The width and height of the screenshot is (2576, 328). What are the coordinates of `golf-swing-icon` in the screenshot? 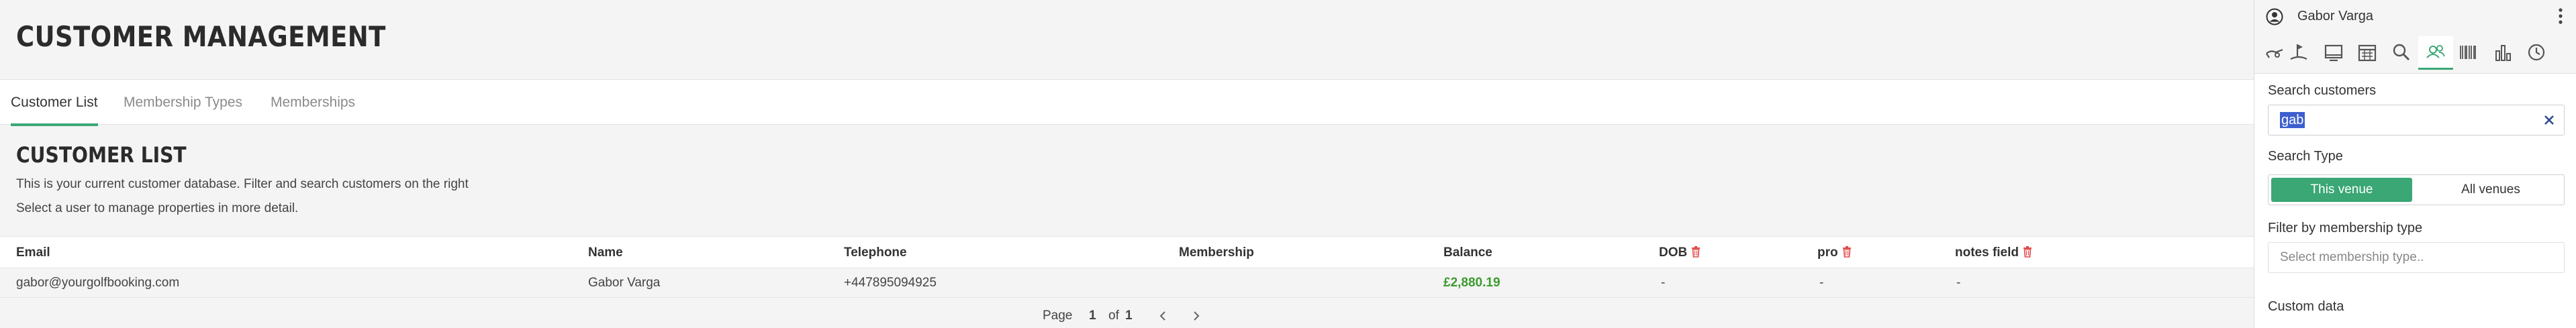 It's located at (2274, 52).